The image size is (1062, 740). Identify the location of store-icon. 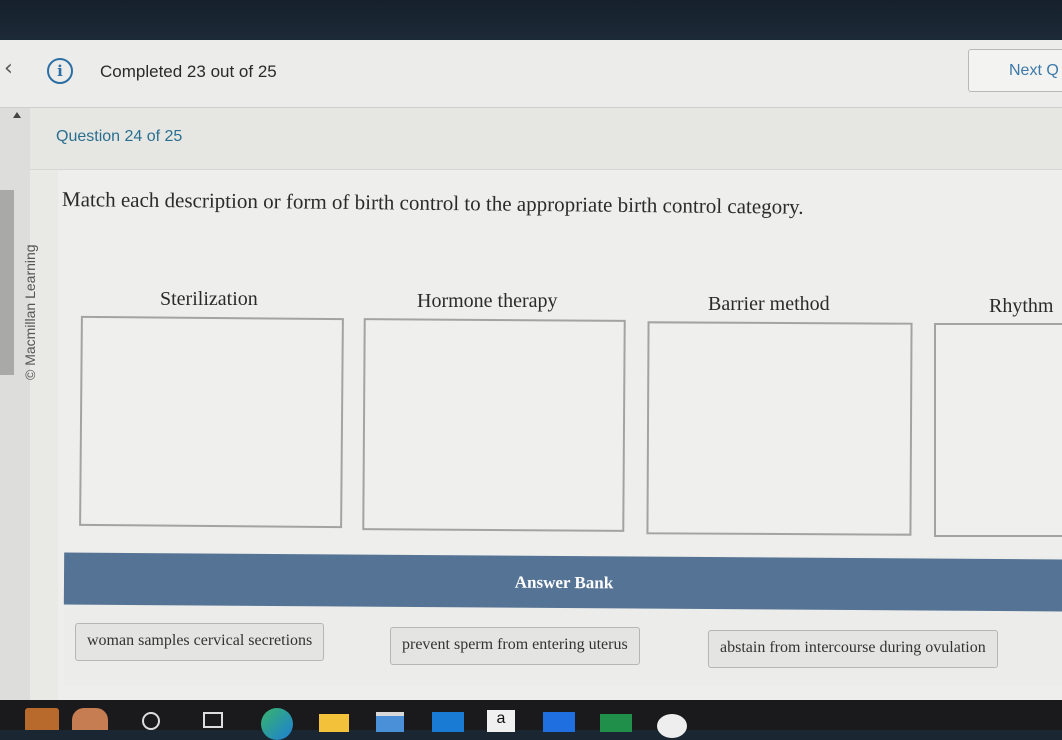
(390, 722).